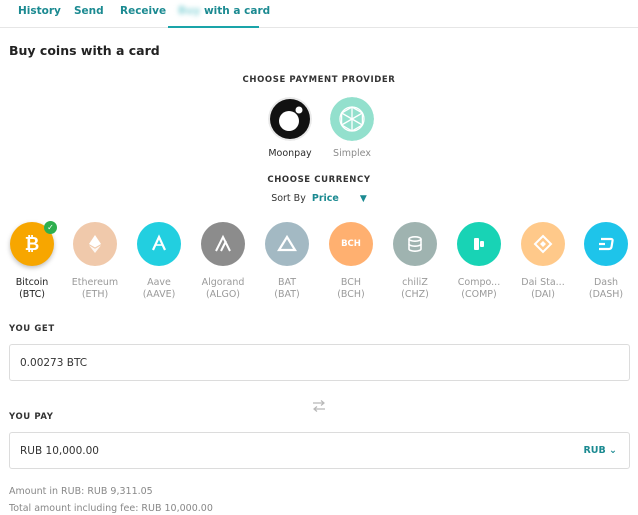 The image size is (638, 515). Describe the element at coordinates (606, 294) in the screenshot. I see `coin-symbol: (DASH)` at that location.